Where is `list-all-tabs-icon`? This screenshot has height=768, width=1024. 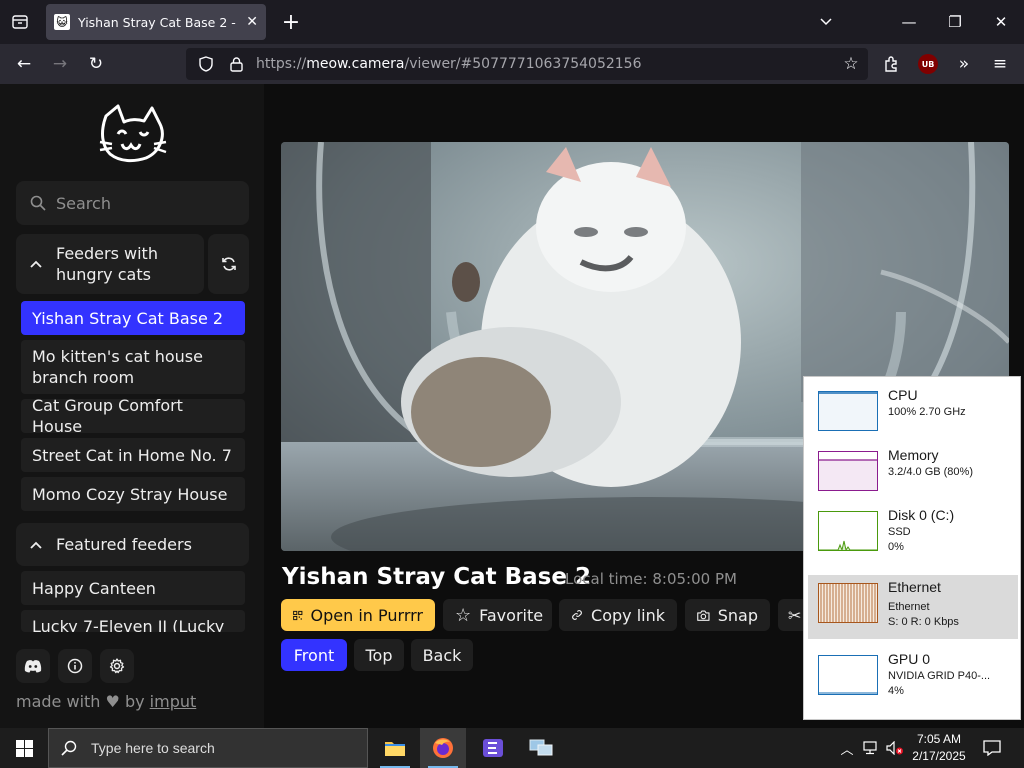
list-all-tabs-icon is located at coordinates (20, 22).